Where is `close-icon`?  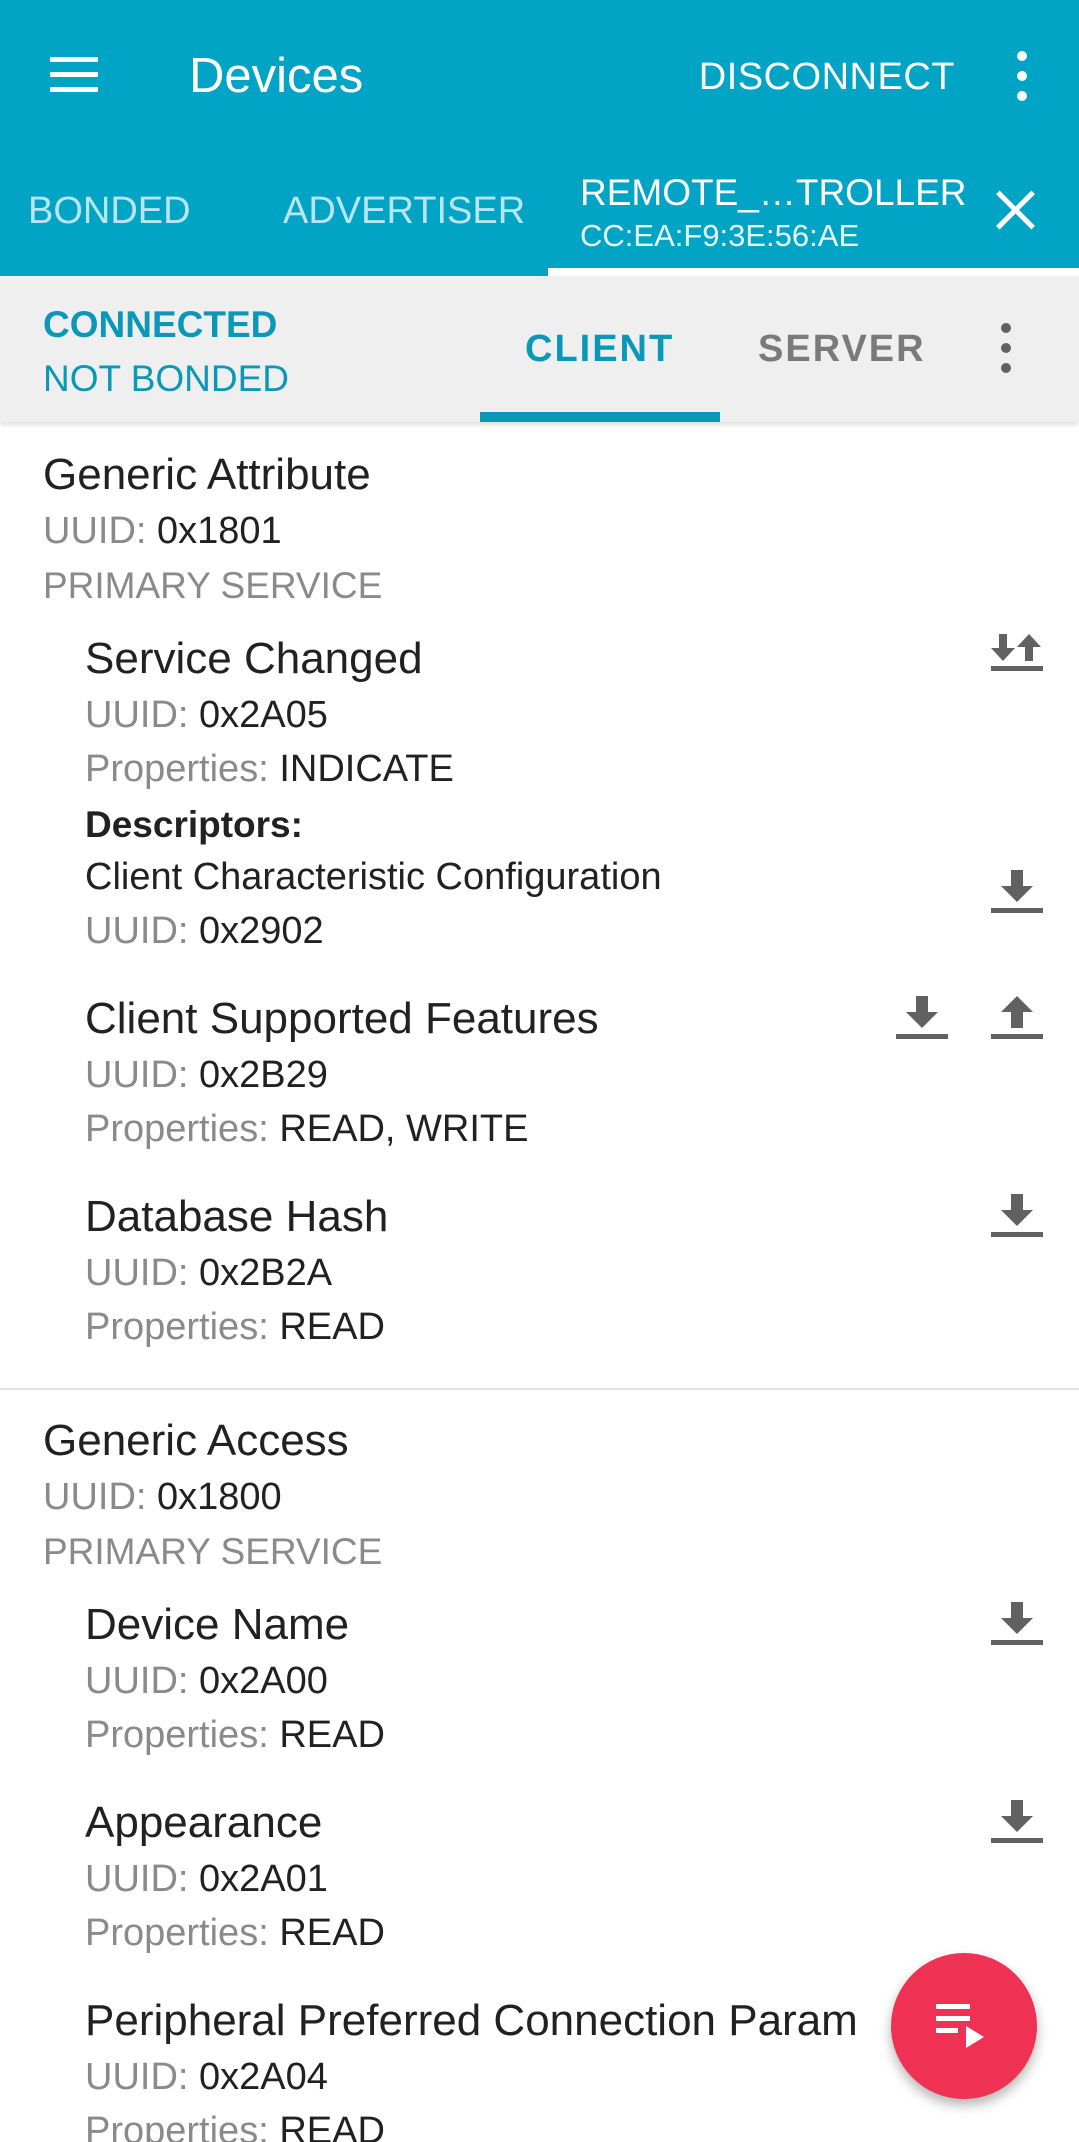
close-icon is located at coordinates (1016, 210).